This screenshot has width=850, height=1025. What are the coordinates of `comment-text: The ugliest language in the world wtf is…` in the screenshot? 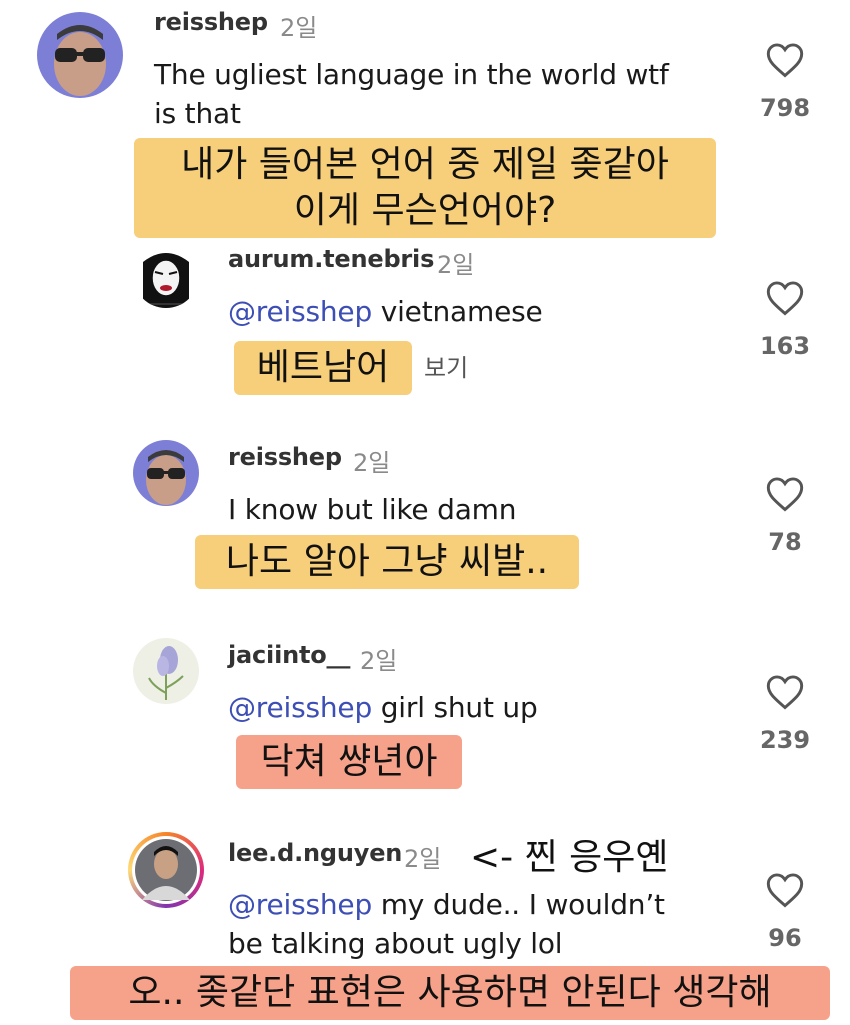 It's located at (411, 94).